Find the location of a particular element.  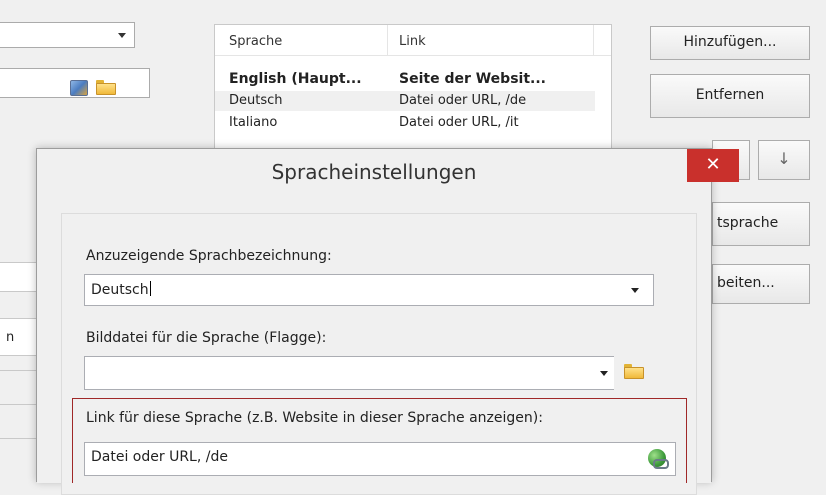

list-item: Italiano Datei oder URL, /it is located at coordinates (413, 123).